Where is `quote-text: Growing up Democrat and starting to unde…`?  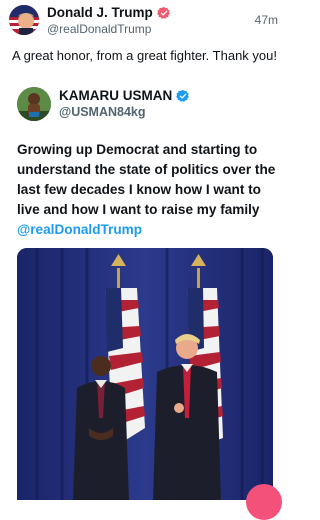 quote-text: Growing up Democrat and starting to unde… is located at coordinates (146, 179).